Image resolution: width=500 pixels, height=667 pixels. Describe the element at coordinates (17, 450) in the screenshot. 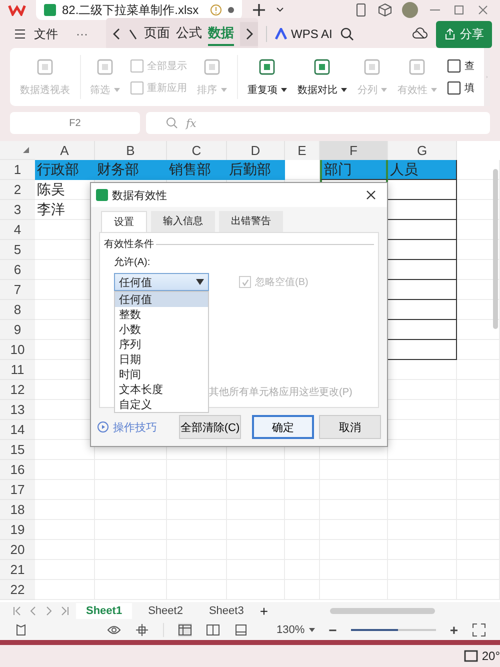

I see `row-header: 15` at that location.